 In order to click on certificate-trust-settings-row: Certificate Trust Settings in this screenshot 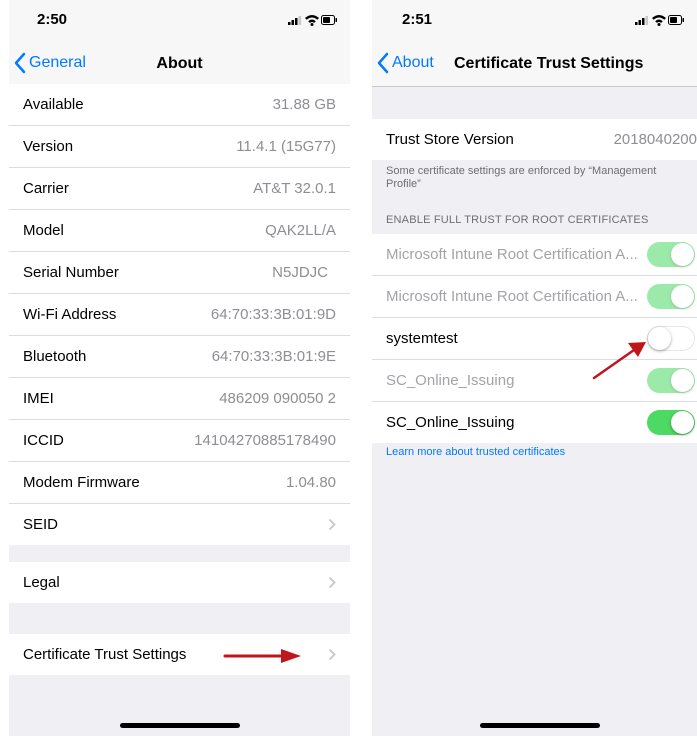, I will do `click(179, 654)`.